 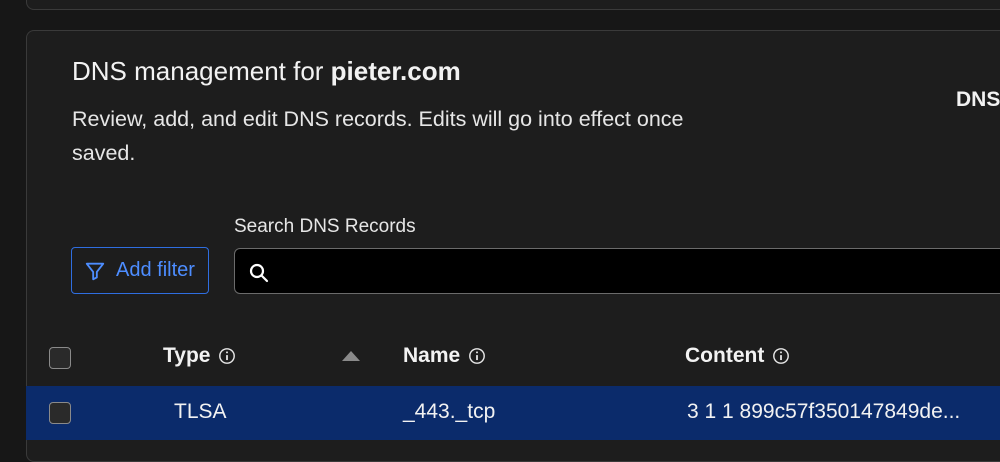 What do you see at coordinates (95, 271) in the screenshot?
I see `filter-icon` at bounding box center [95, 271].